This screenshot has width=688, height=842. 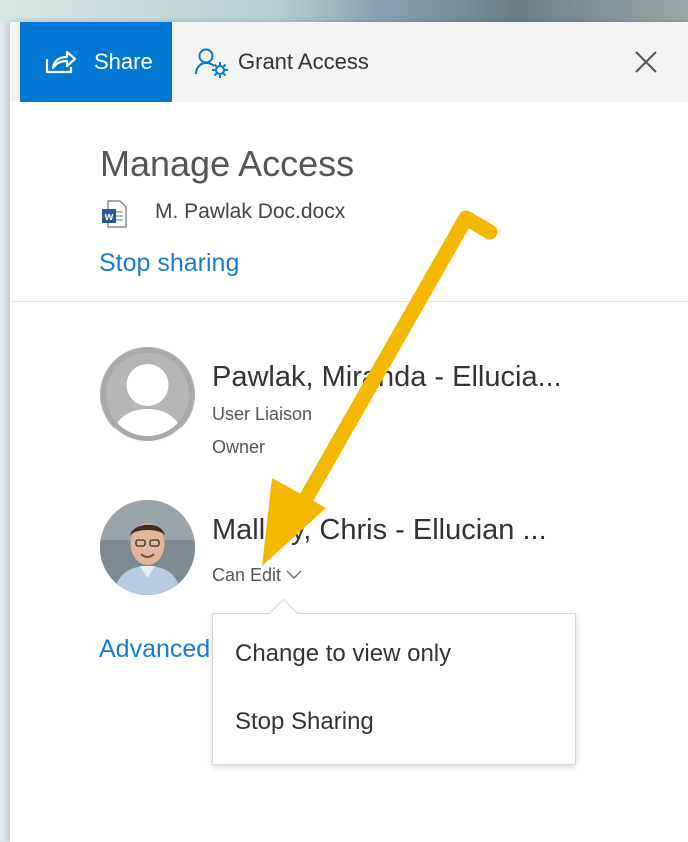 I want to click on tab-grant-access: Grant Access, so click(x=310, y=62).